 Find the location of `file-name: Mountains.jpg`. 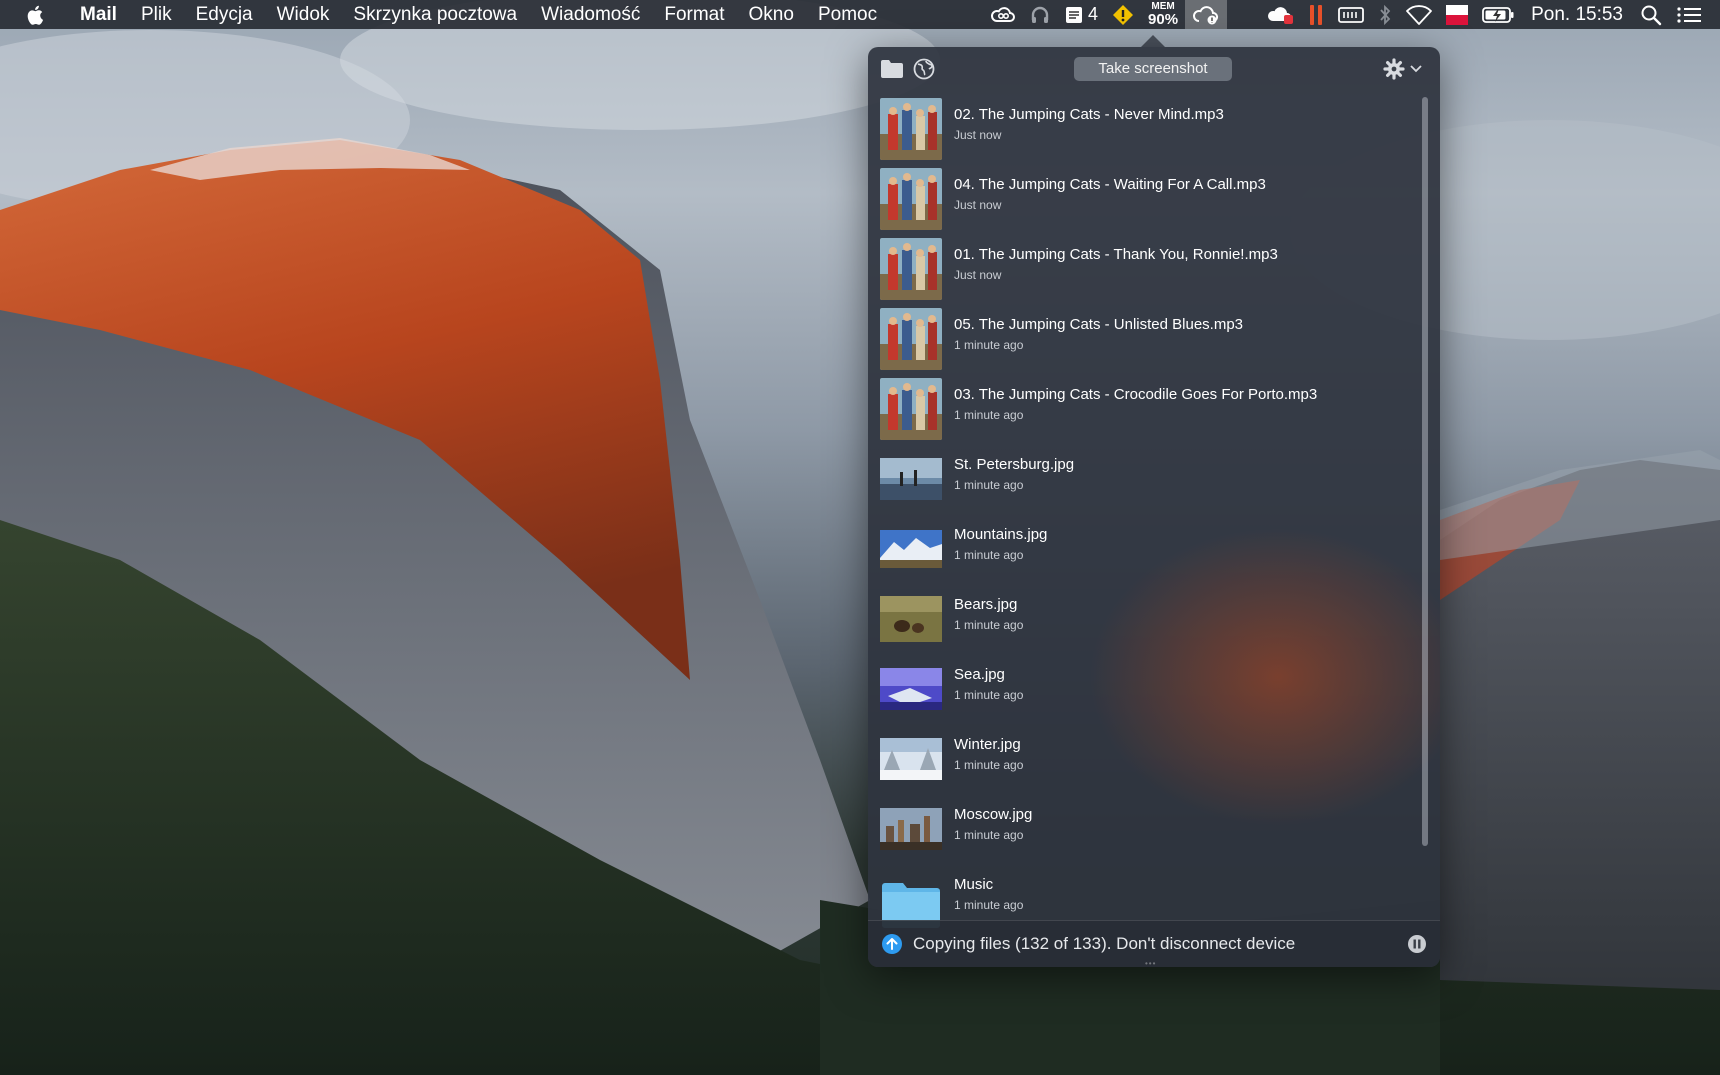

file-name: Mountains.jpg is located at coordinates (1001, 534).